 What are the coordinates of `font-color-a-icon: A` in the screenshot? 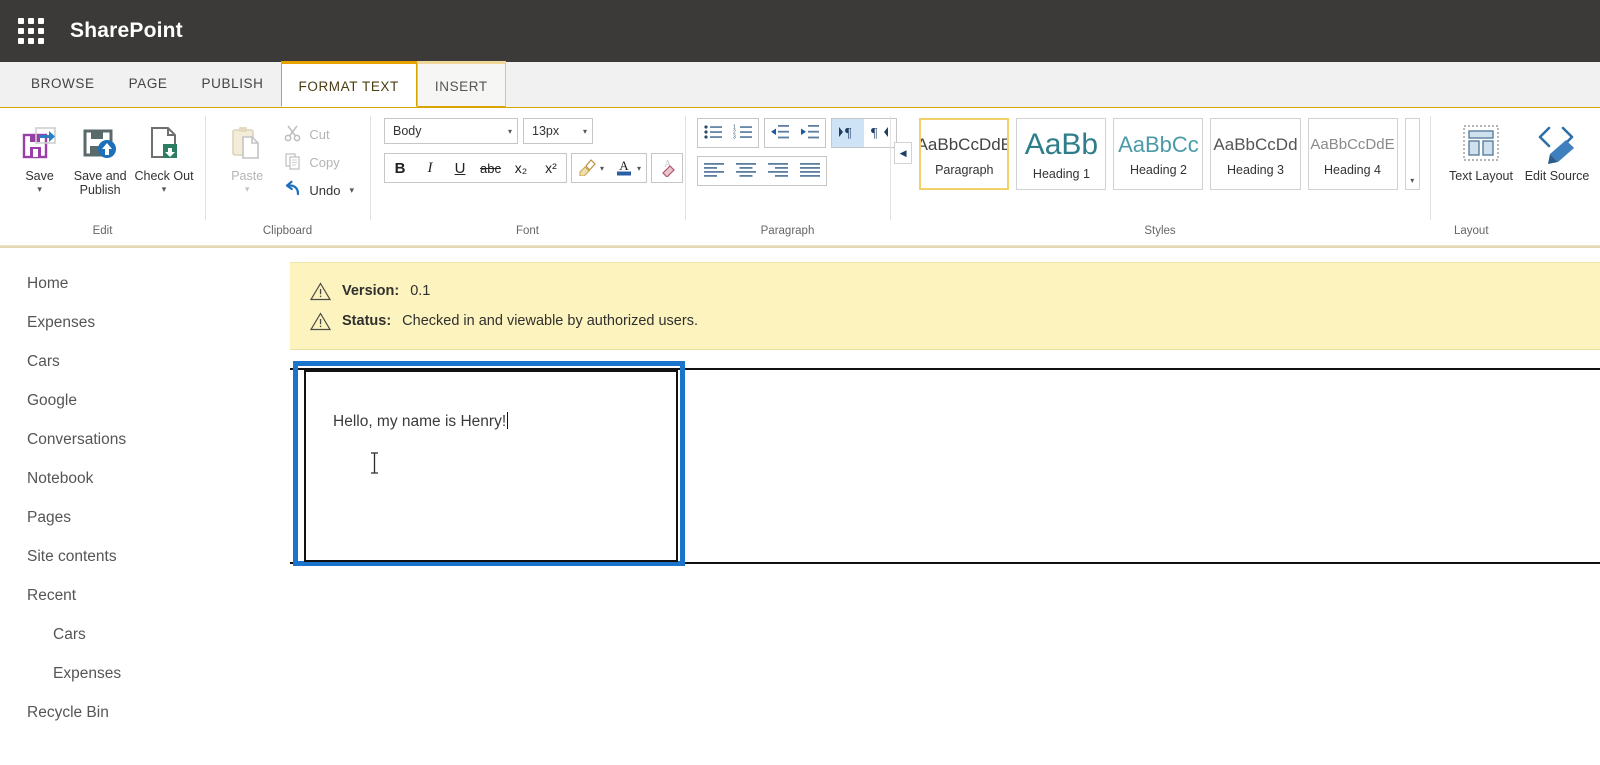 It's located at (624, 168).